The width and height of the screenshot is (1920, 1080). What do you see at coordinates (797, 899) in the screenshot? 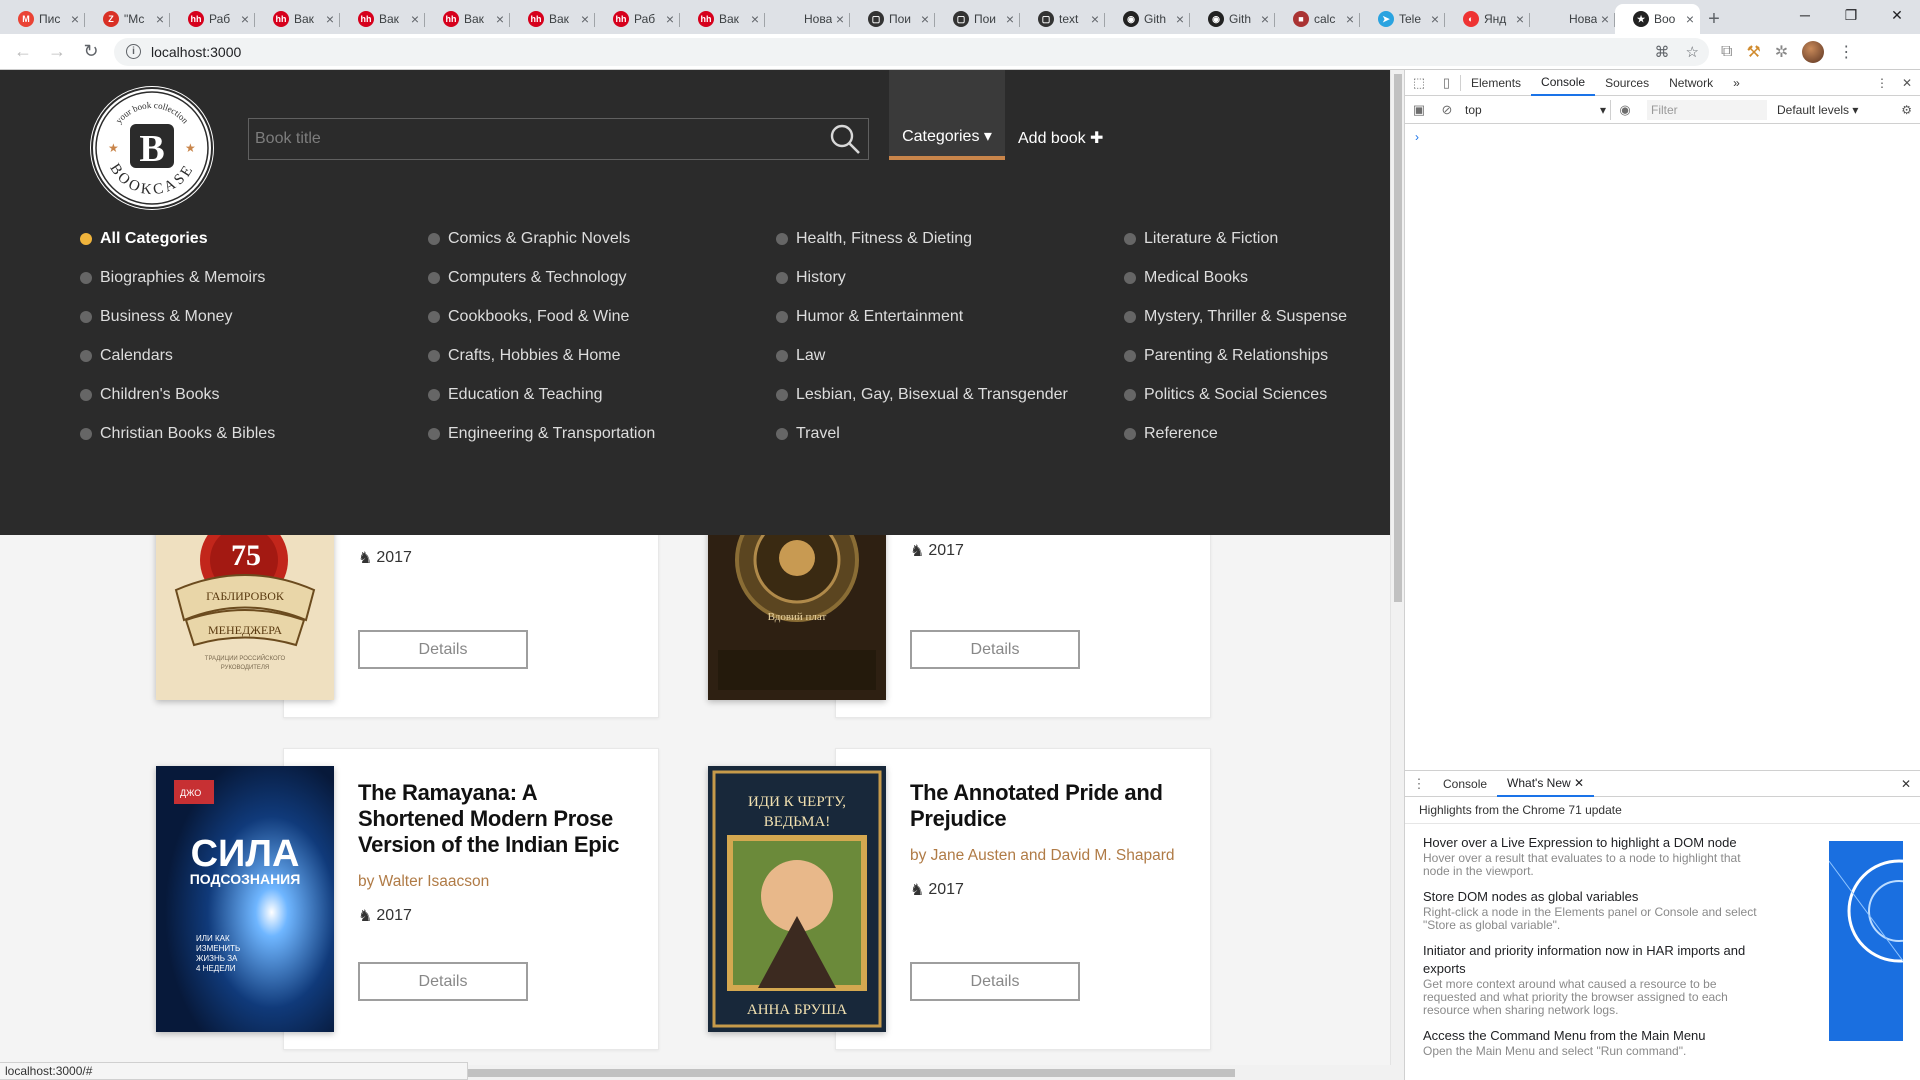
I see `book-cover: ИДИ К ЧЕРТУ, ВЕДЬМА! АННА БРУША` at bounding box center [797, 899].